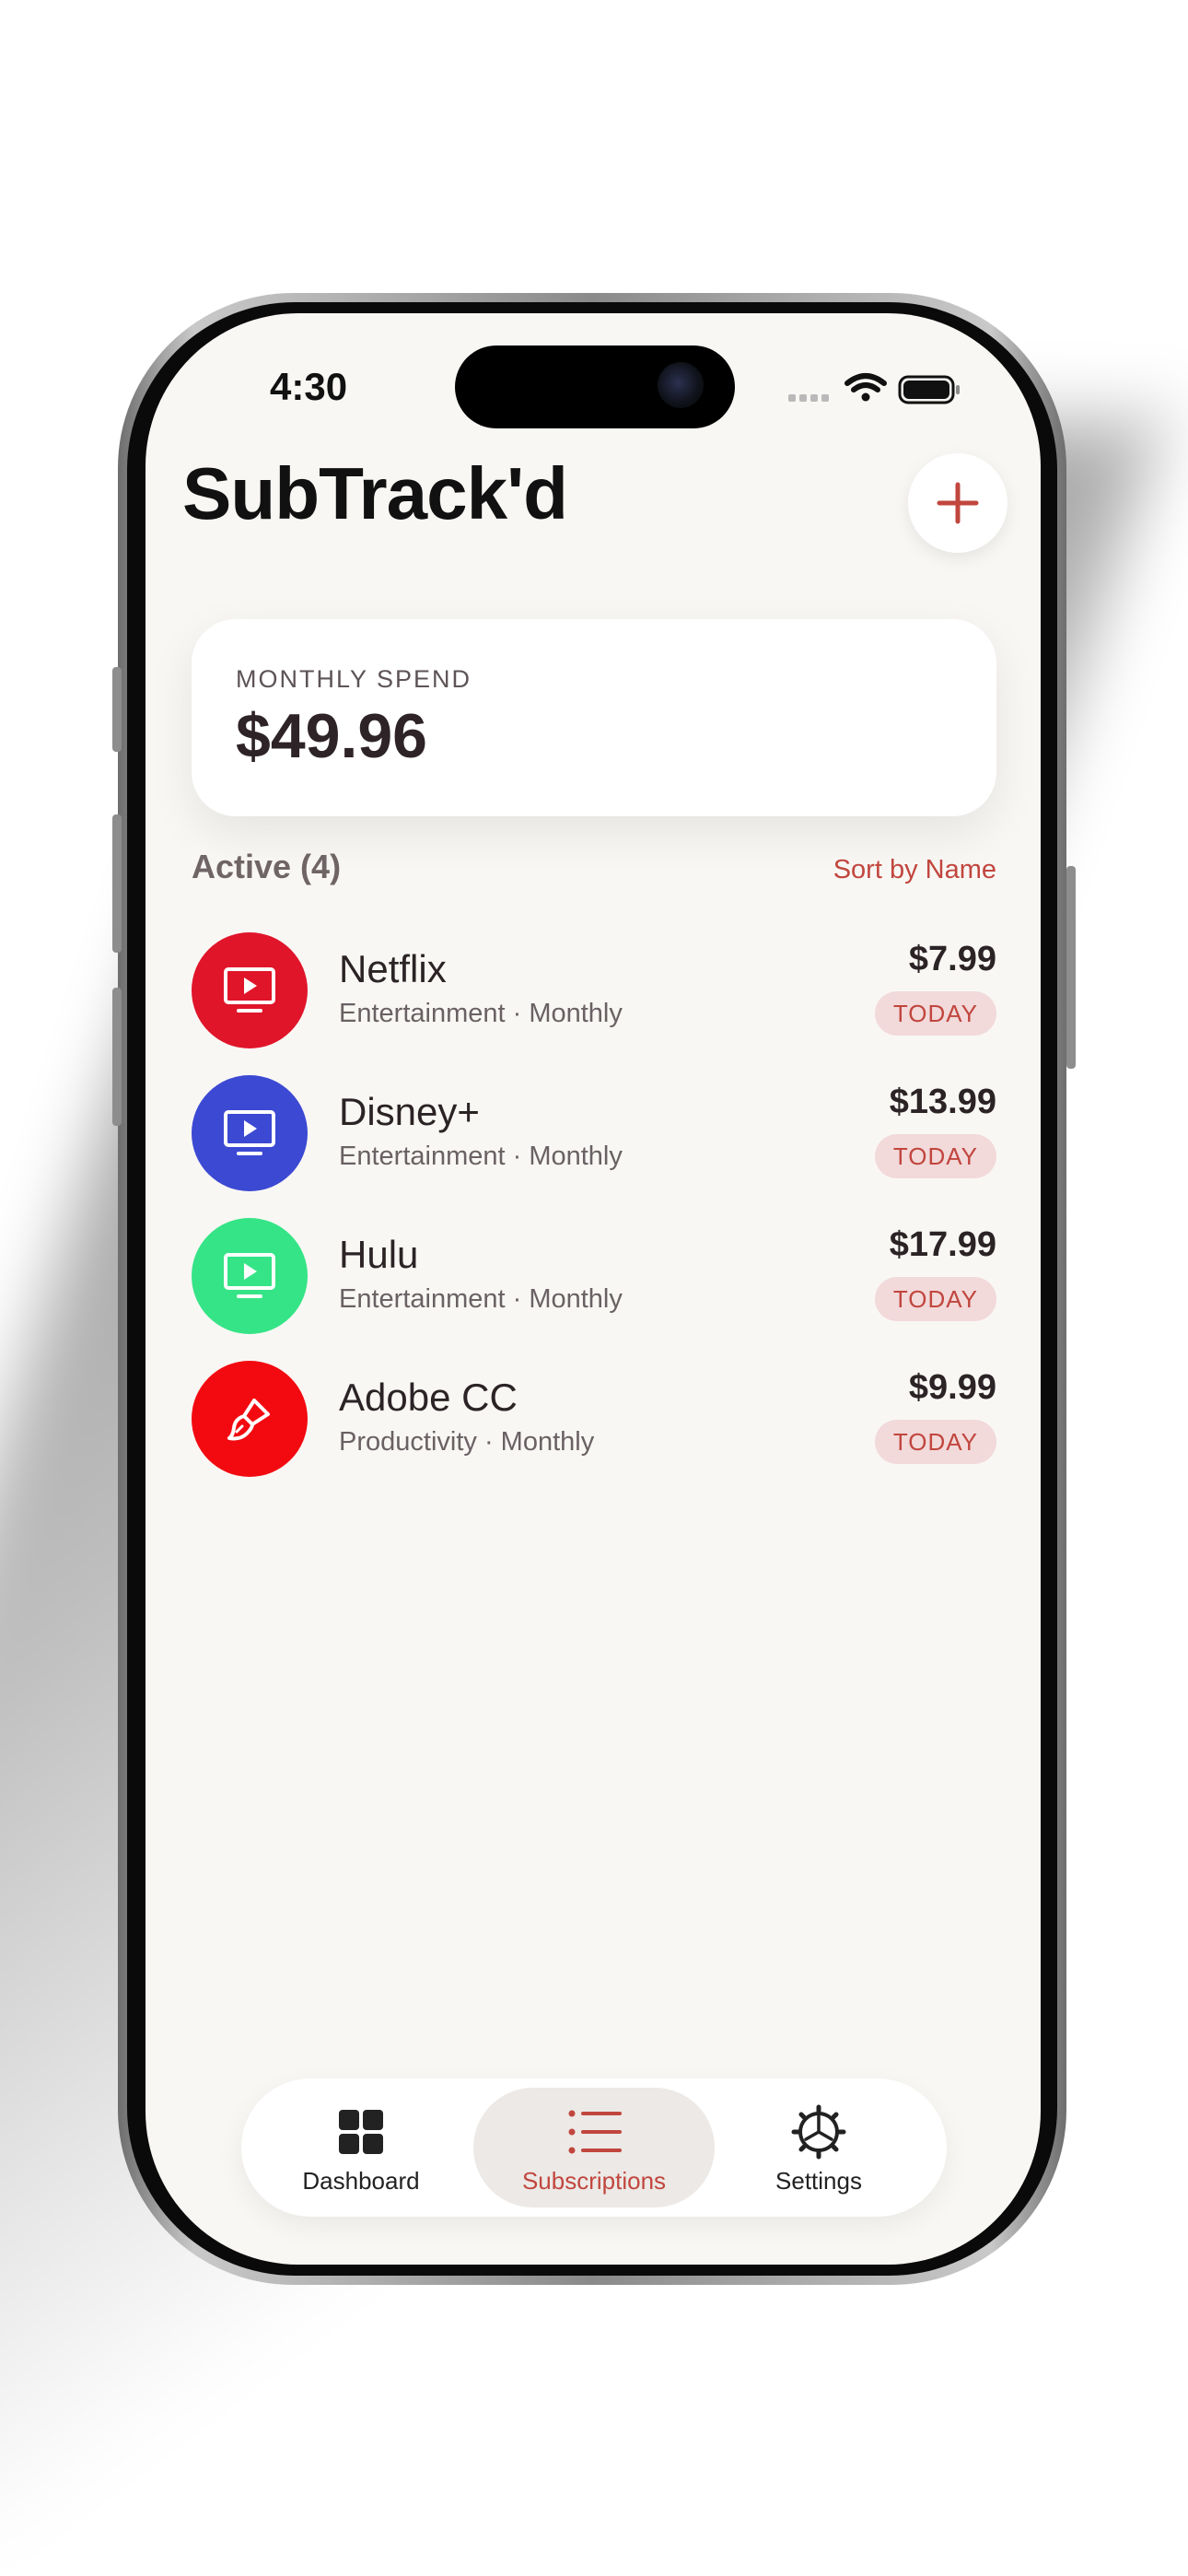  Describe the element at coordinates (594, 717) in the screenshot. I see `monthly-spend-card: MONTHLY SPEND $49.96` at that location.